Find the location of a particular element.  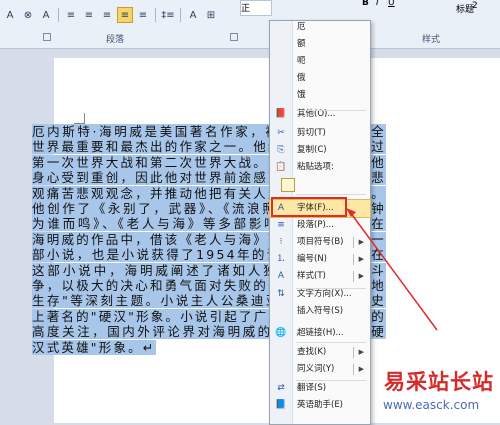

annotation-arrow is located at coordinates (392, 269).